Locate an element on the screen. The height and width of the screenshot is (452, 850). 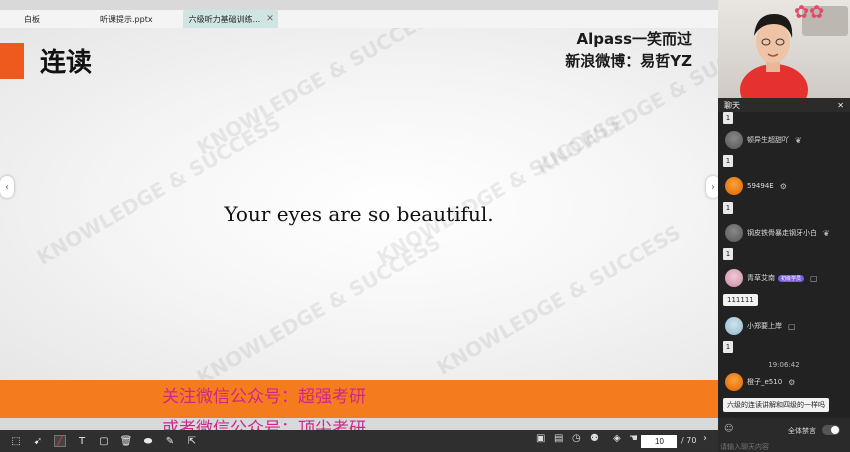
bottom-toolbar: ⬚ ➹ ╱ T ▢ 🗑 ⬬ ✎ ⇱ is located at coordinates (359, 441).